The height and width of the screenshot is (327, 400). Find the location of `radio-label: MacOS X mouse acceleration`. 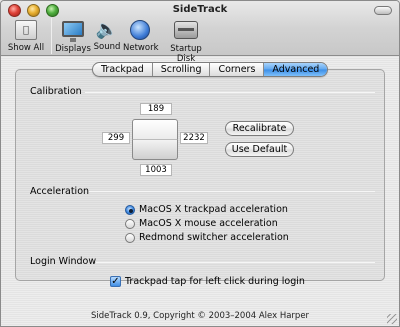

radio-label: MacOS X mouse acceleration is located at coordinates (208, 223).